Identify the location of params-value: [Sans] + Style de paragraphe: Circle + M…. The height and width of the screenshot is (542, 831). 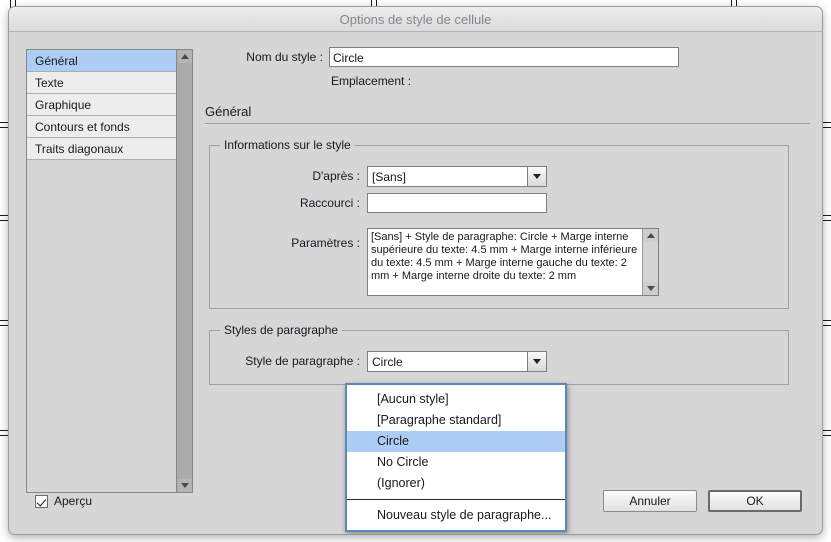
(504, 256).